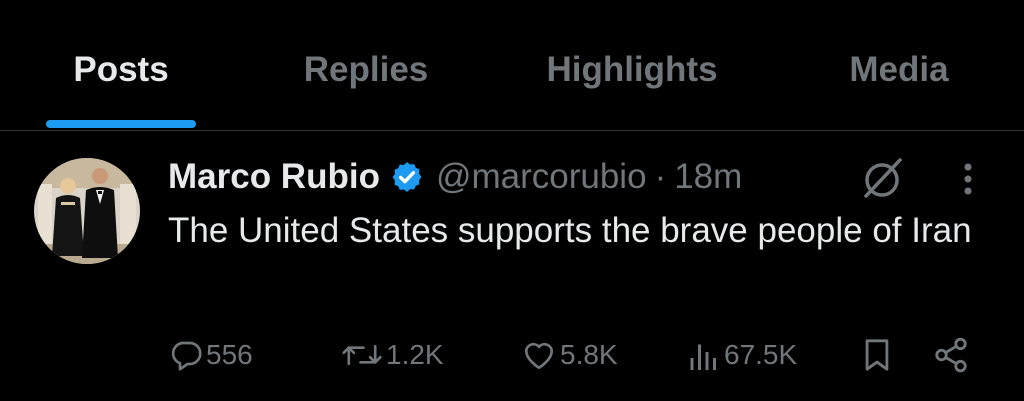  I want to click on repost-count: 1.2K, so click(415, 354).